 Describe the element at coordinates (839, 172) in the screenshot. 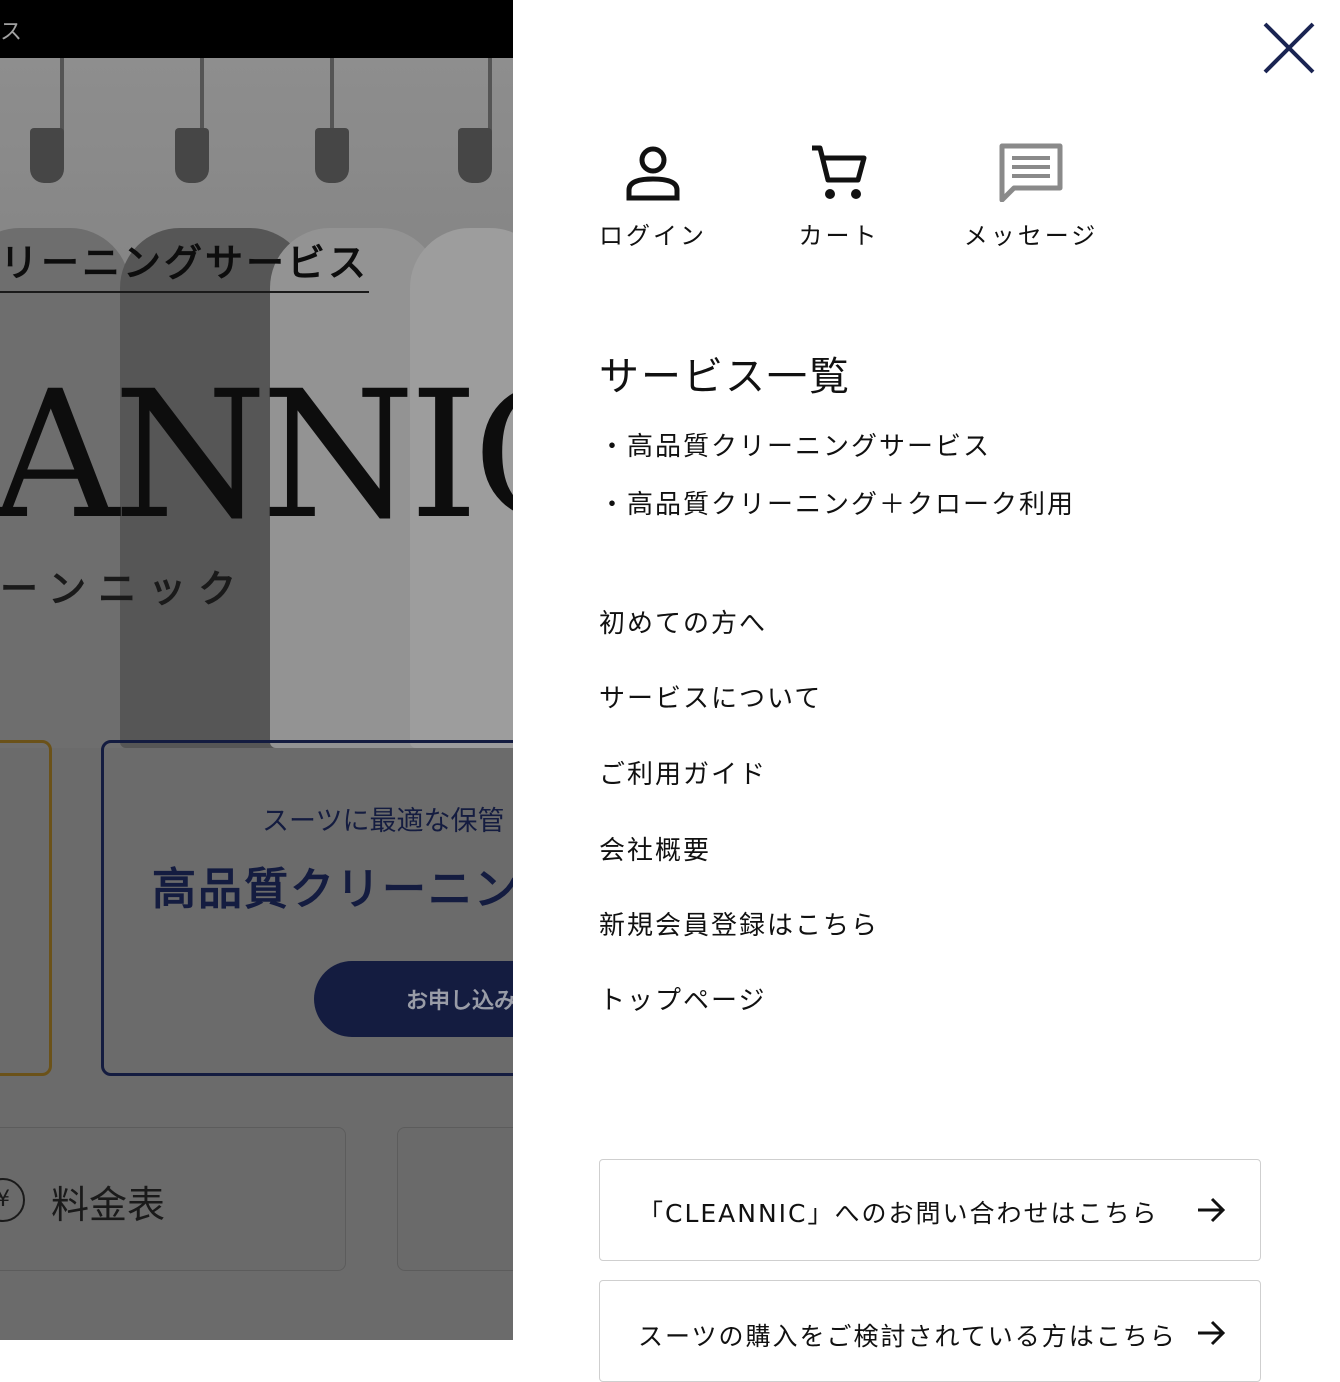

I see `cart-icon` at that location.